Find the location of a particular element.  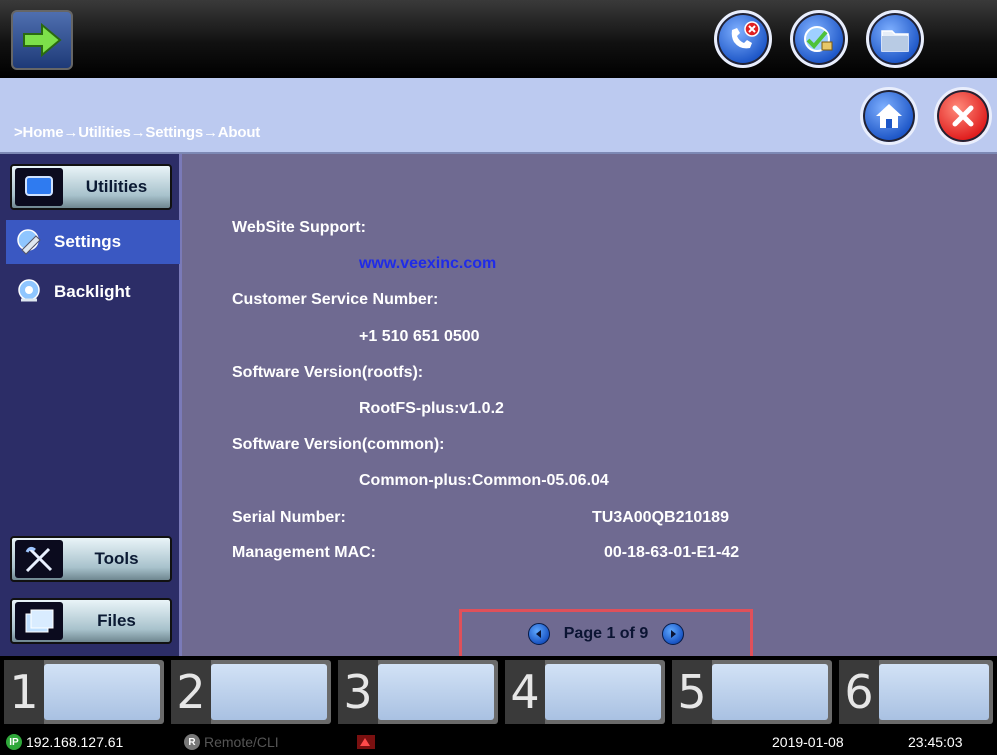

folder-button is located at coordinates (895, 39).